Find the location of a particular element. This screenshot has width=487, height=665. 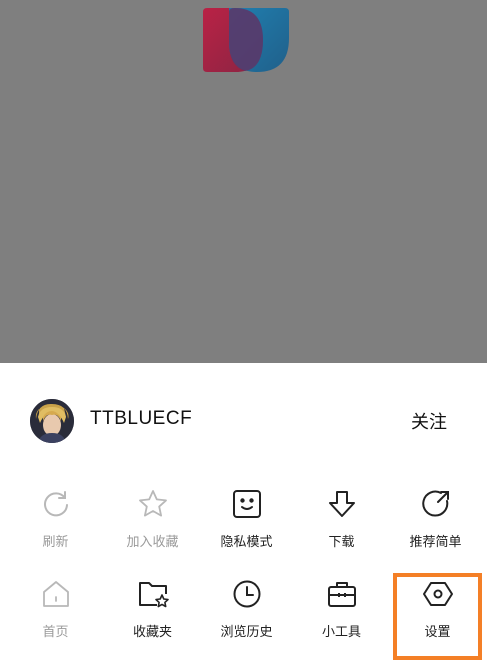

menu-item-label: 隐私模式 is located at coordinates (246, 542).